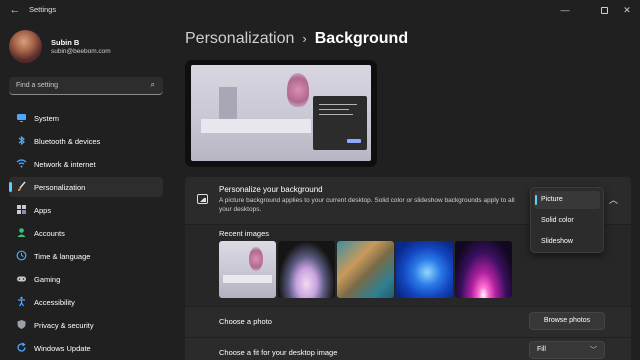  Describe the element at coordinates (86, 118) in the screenshot. I see `sidebar-item-system: System` at that location.